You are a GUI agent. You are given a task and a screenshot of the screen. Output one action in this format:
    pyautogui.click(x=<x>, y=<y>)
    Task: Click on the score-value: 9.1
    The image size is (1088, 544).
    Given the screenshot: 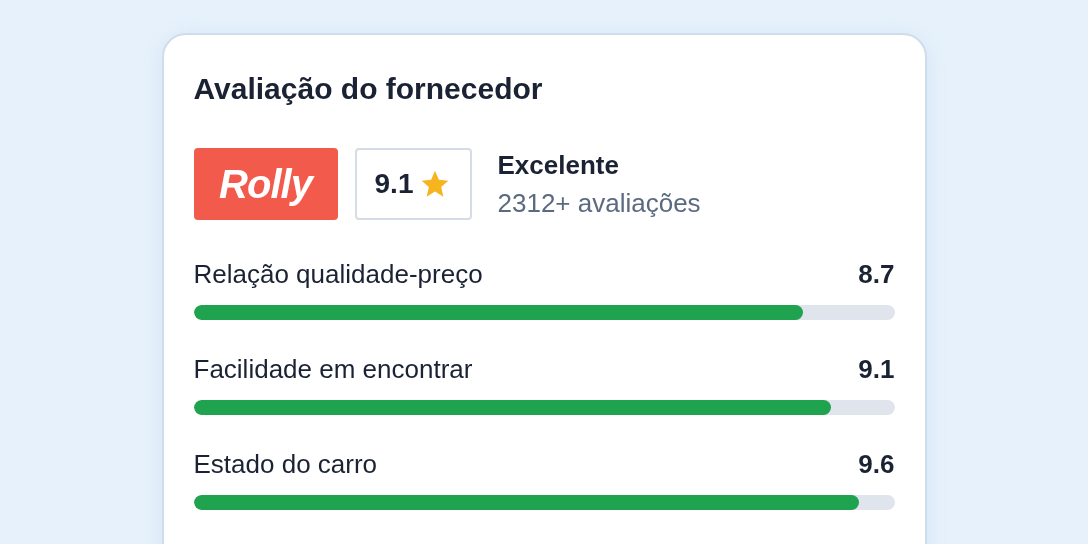 What is the action you would take?
    pyautogui.click(x=394, y=184)
    